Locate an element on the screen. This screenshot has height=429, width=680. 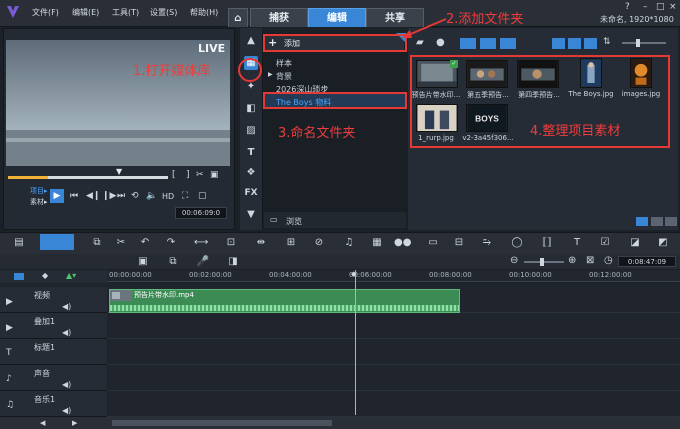
timeline-view-icon: ▤ is located at coordinates (19, 243).